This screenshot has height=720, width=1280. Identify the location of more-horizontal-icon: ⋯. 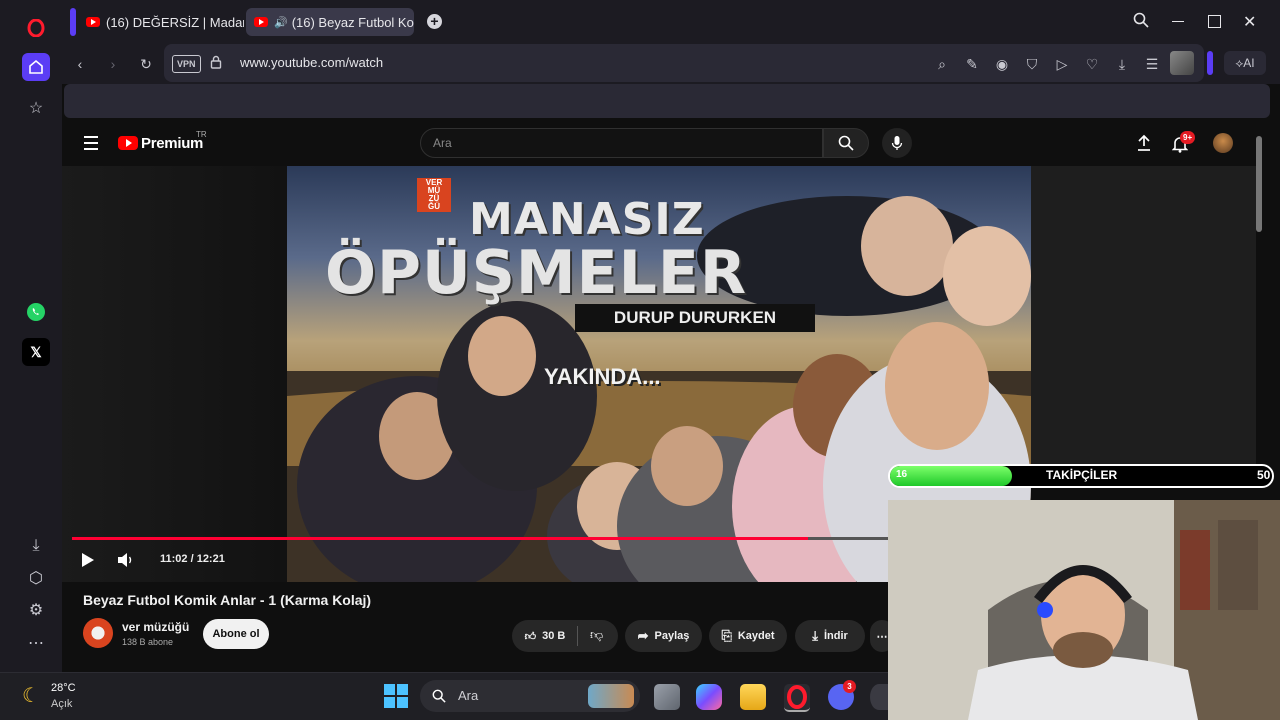
(882, 636).